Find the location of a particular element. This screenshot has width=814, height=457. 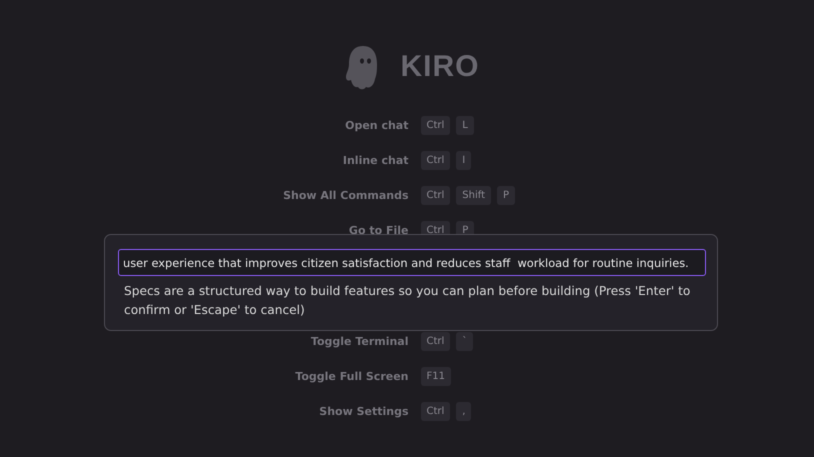

key-cap: P is located at coordinates (506, 195).